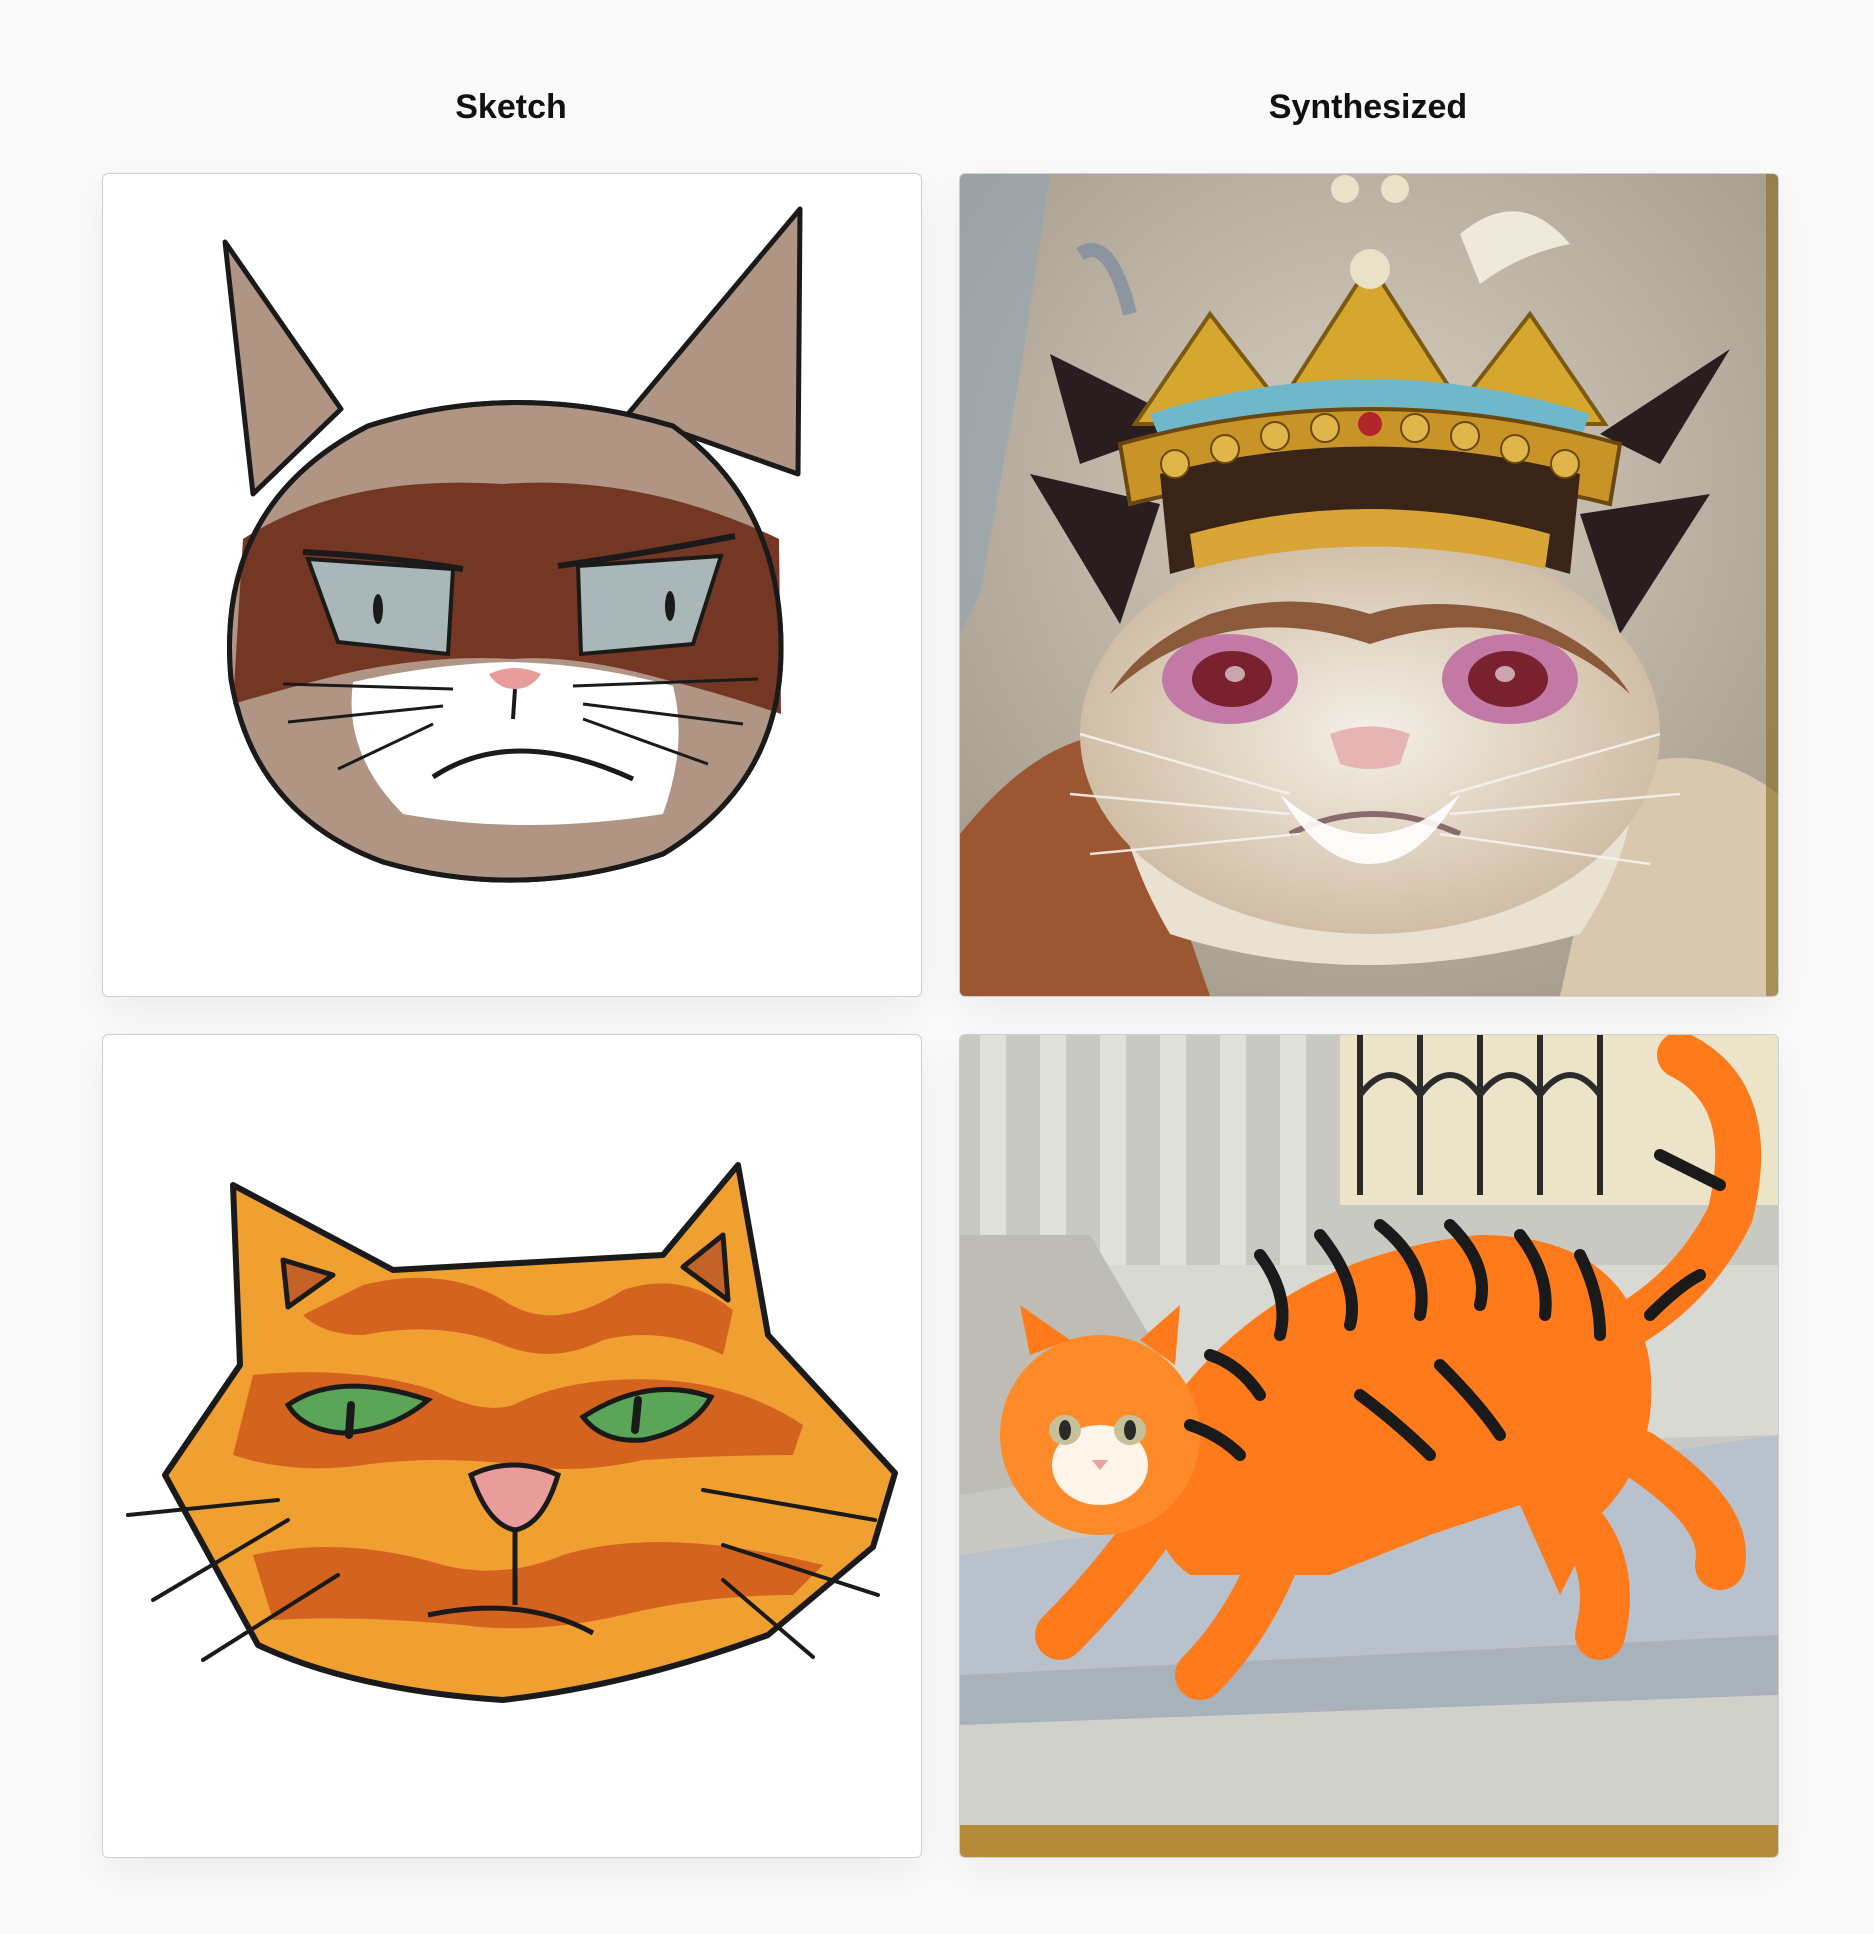  Describe the element at coordinates (511, 107) in the screenshot. I see `sketch-column-header: Sketch` at that location.